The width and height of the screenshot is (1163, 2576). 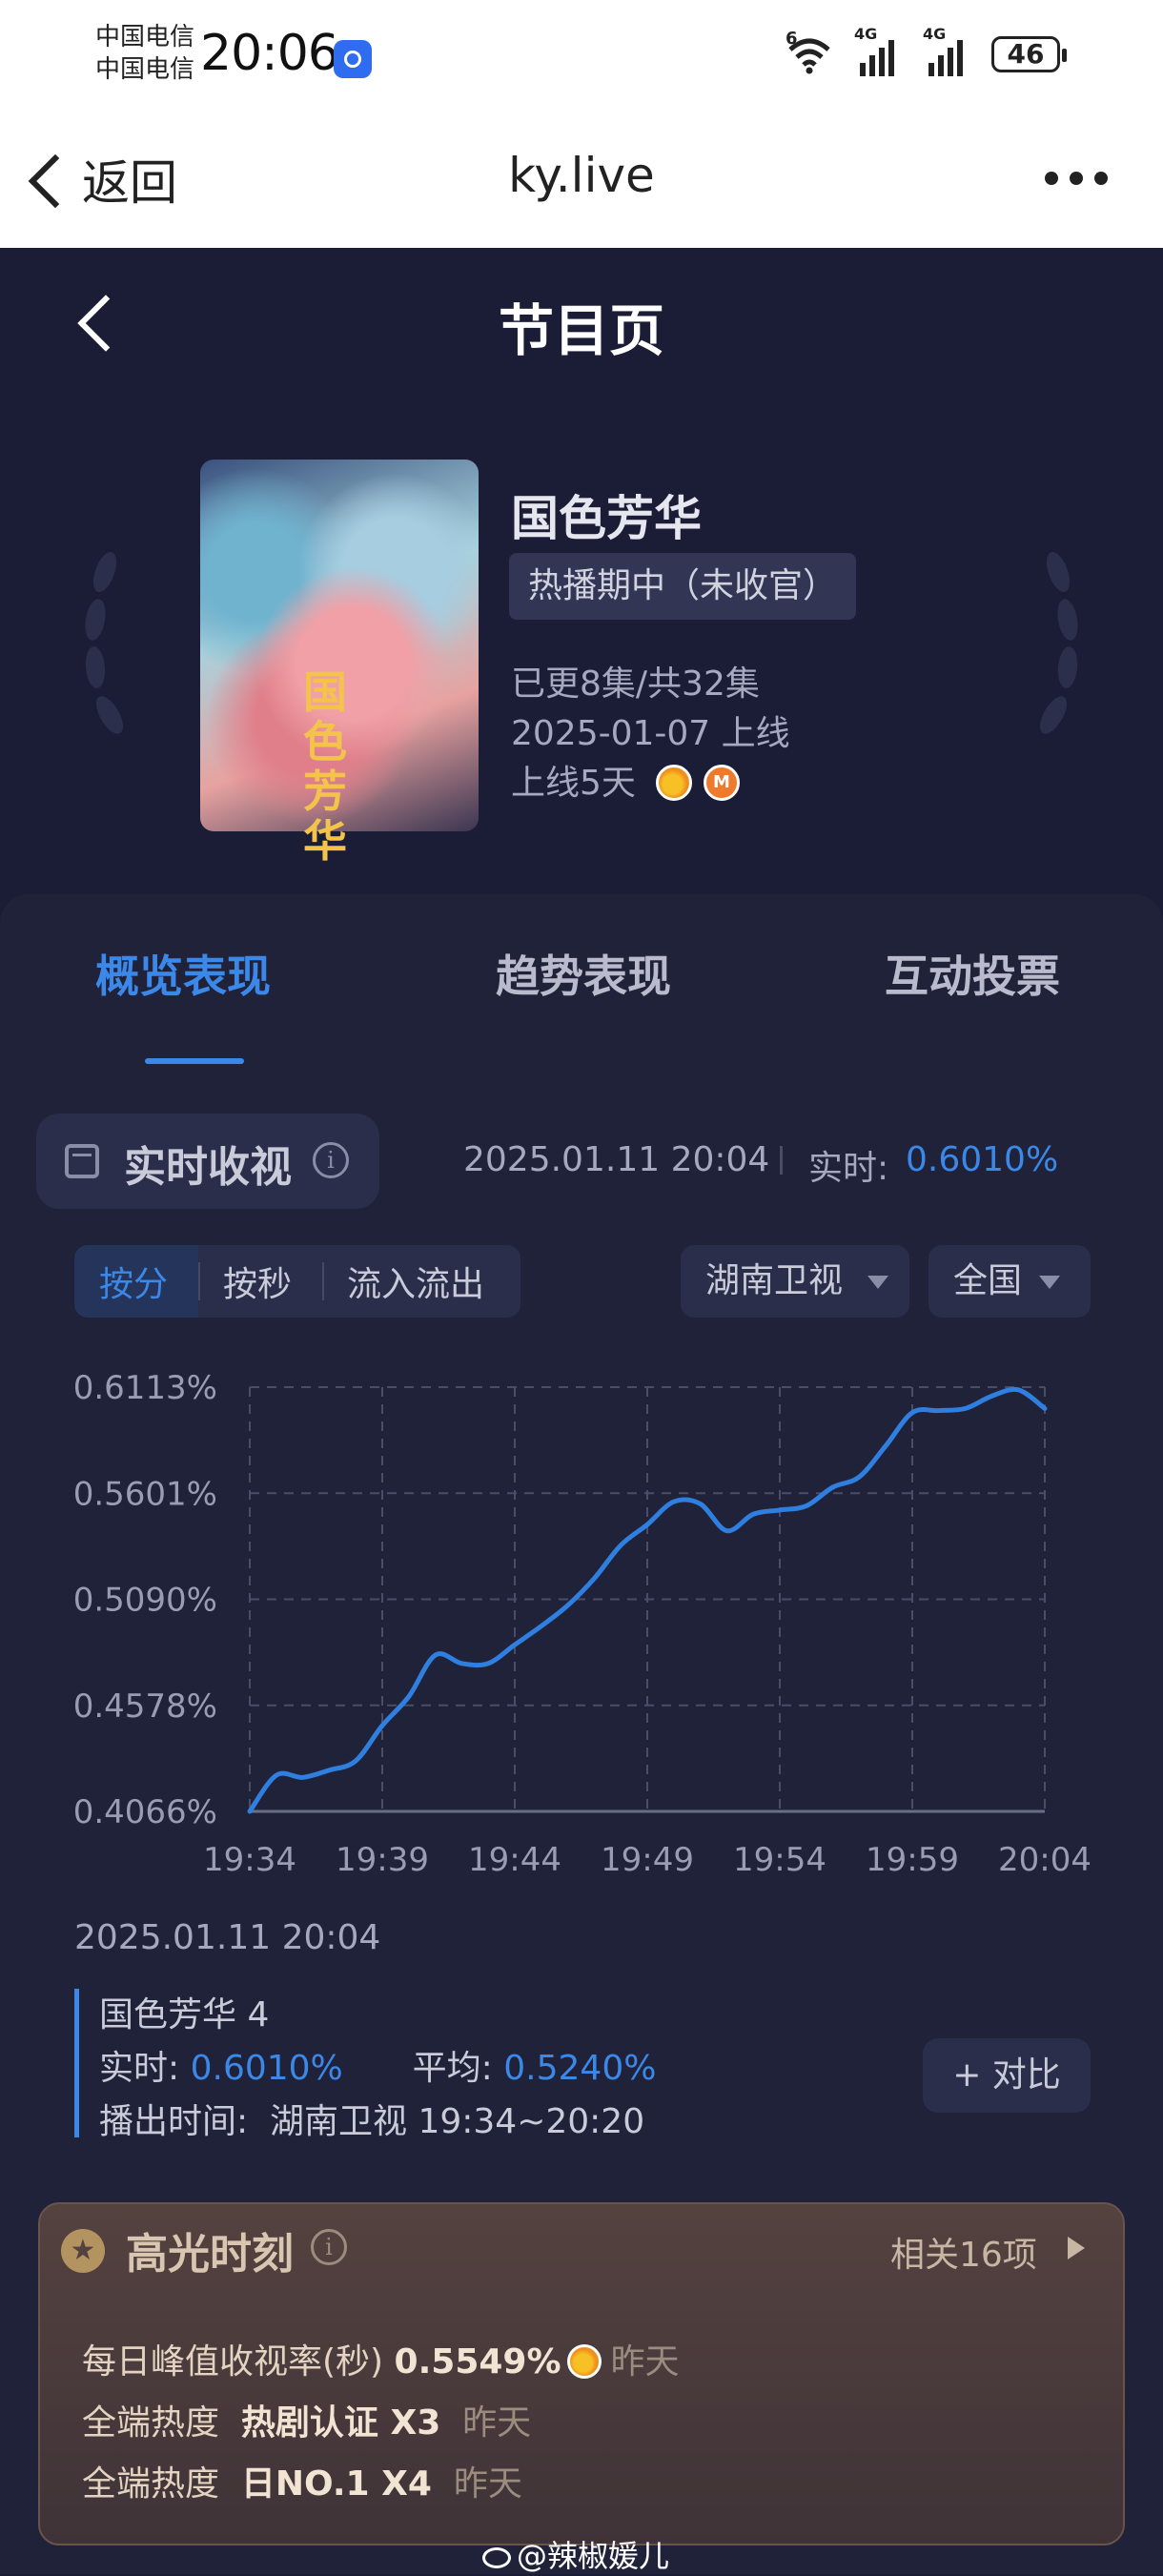 I want to click on highlight-row: 全端热度 热剧认证 X3 昨天, so click(x=306, y=2419).